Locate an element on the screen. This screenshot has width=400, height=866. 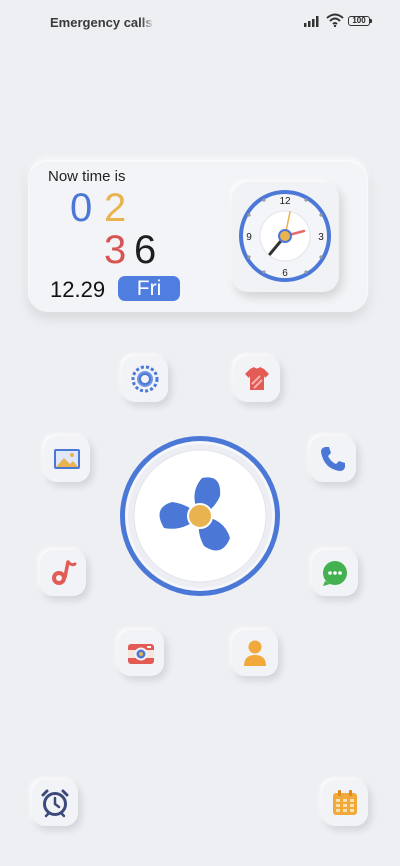
settings-app is located at coordinates (145, 379).